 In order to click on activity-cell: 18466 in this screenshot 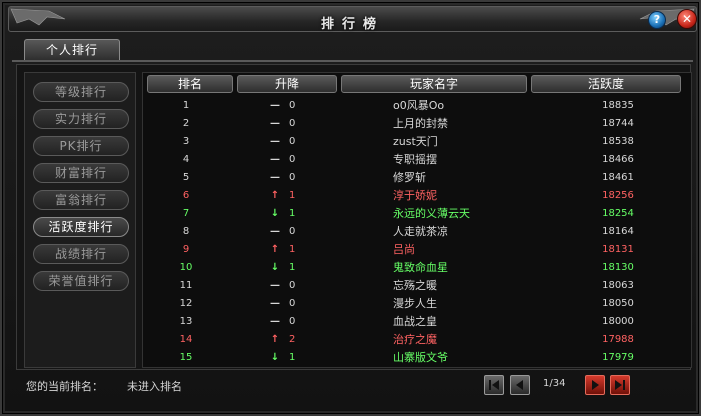, I will do `click(618, 159)`.